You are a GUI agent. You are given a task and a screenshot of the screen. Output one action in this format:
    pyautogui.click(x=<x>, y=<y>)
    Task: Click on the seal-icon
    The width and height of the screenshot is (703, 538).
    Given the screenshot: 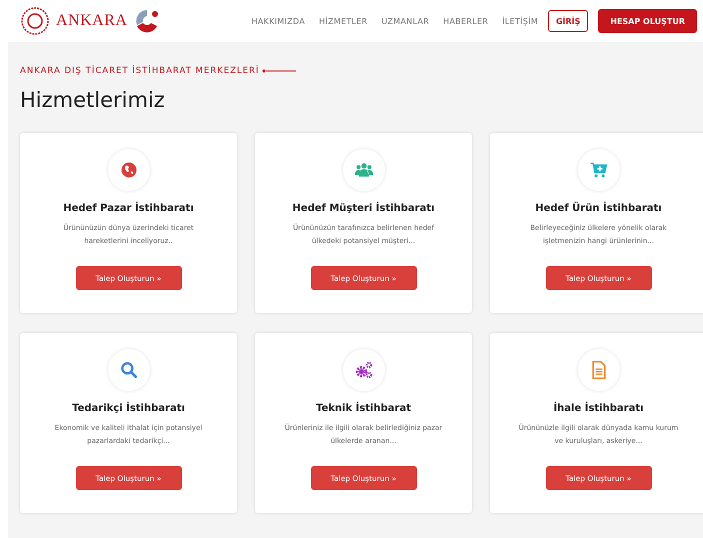 What is the action you would take?
    pyautogui.click(x=35, y=21)
    